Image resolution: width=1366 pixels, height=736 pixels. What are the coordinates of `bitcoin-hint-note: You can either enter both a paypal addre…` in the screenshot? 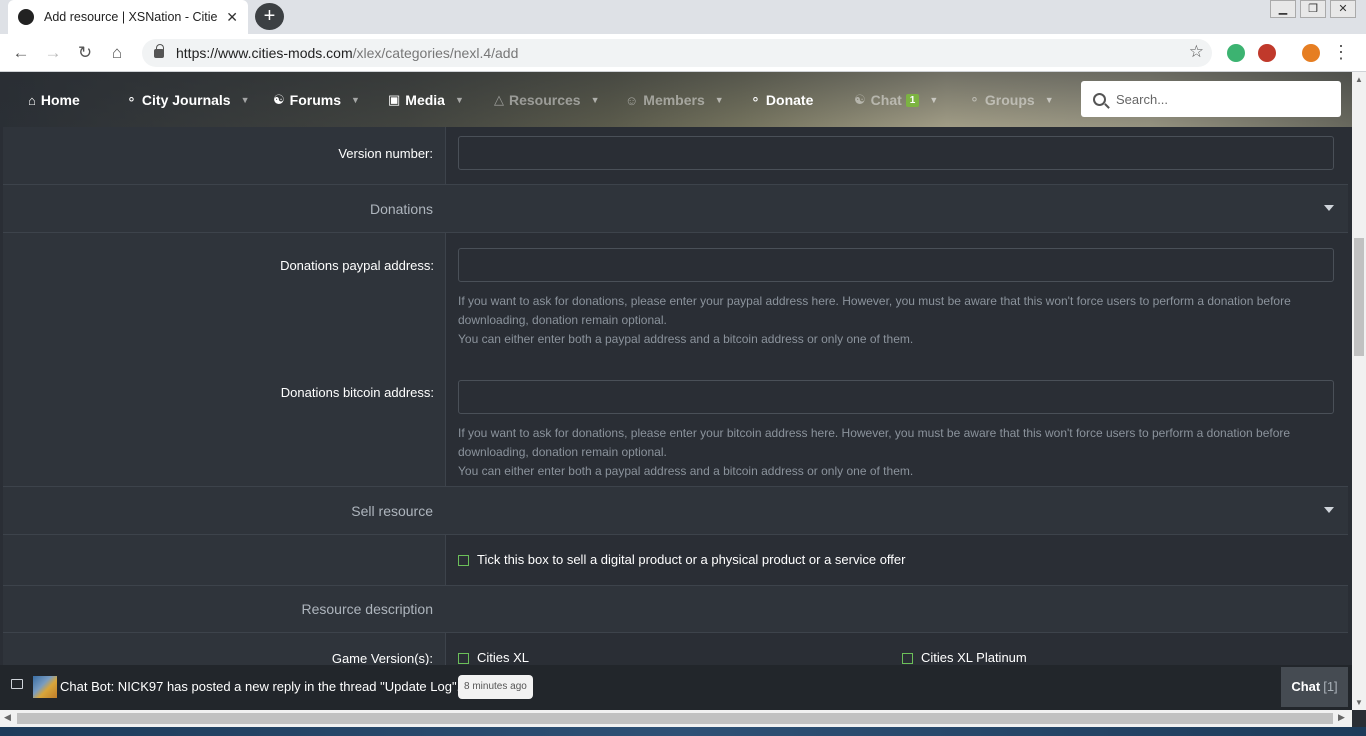 It's located at (686, 471).